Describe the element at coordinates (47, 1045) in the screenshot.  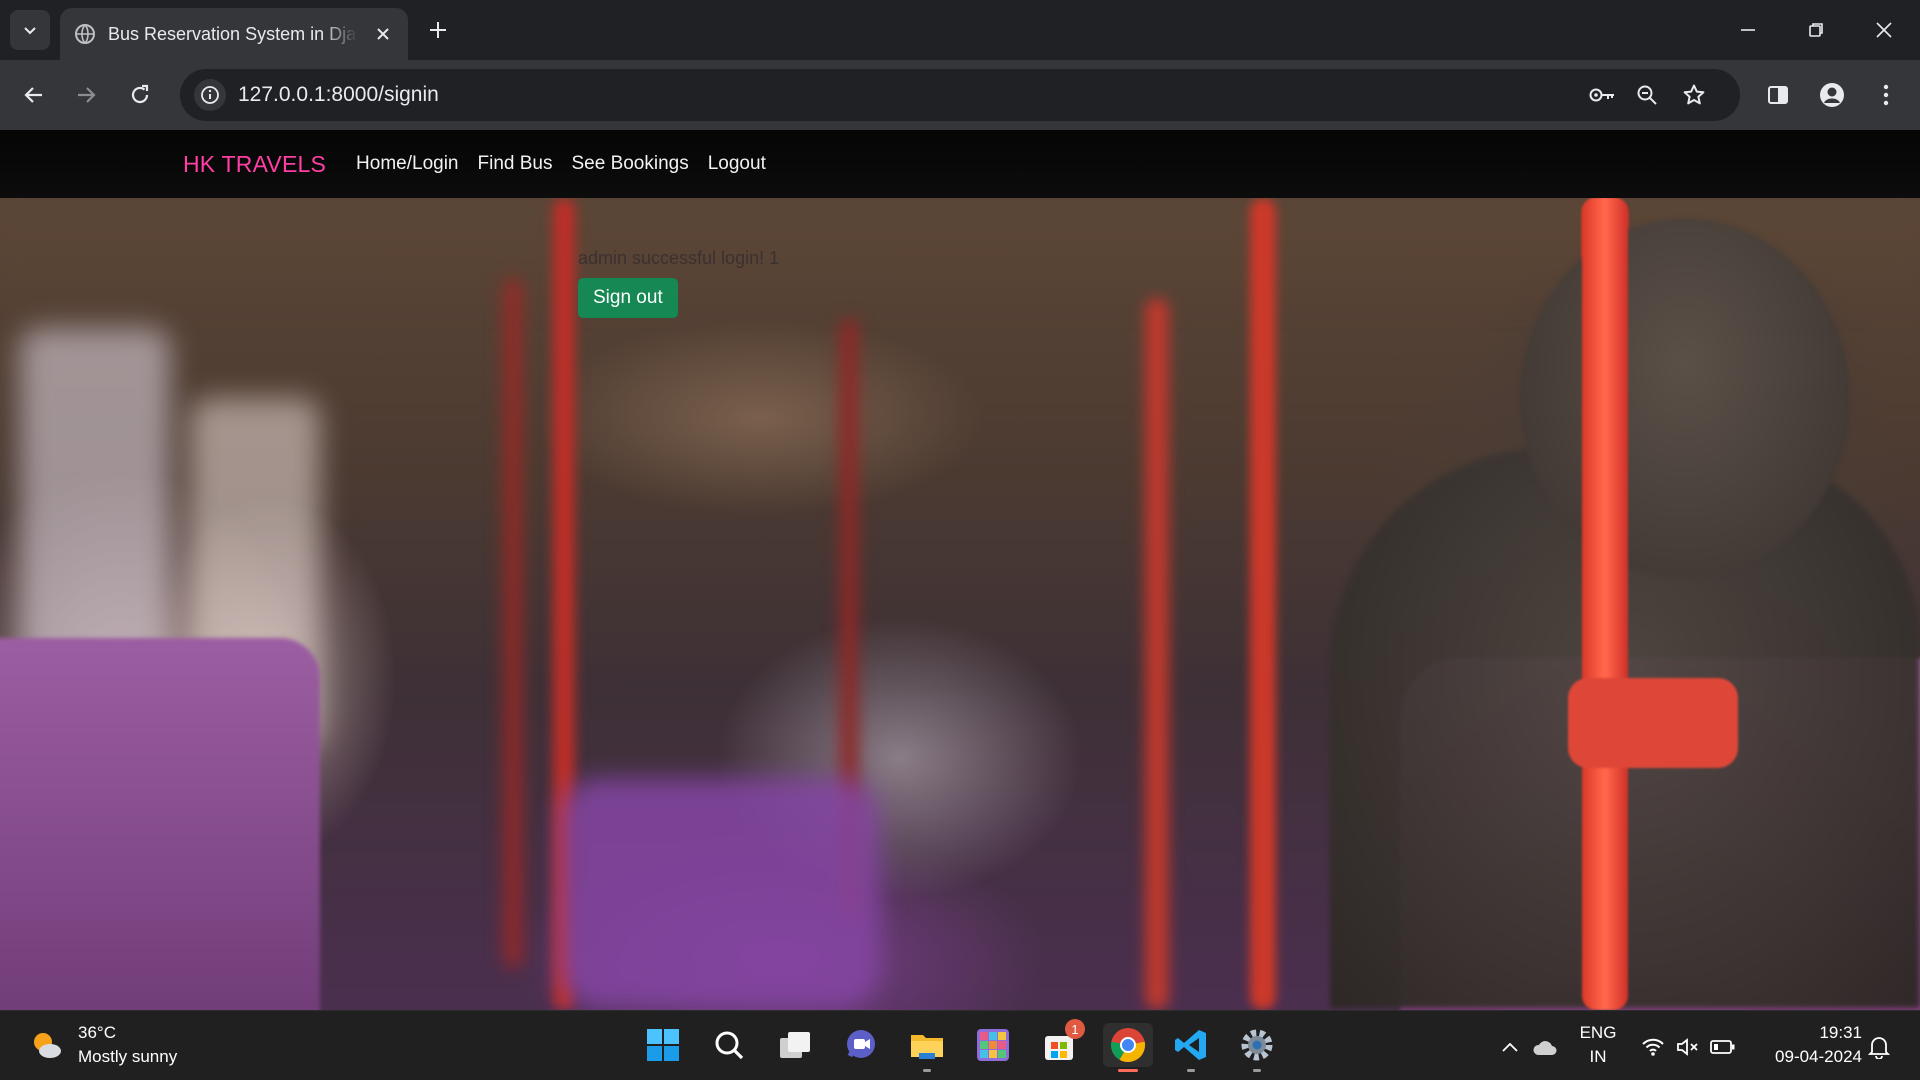
I see `sun-cloud-icon` at that location.